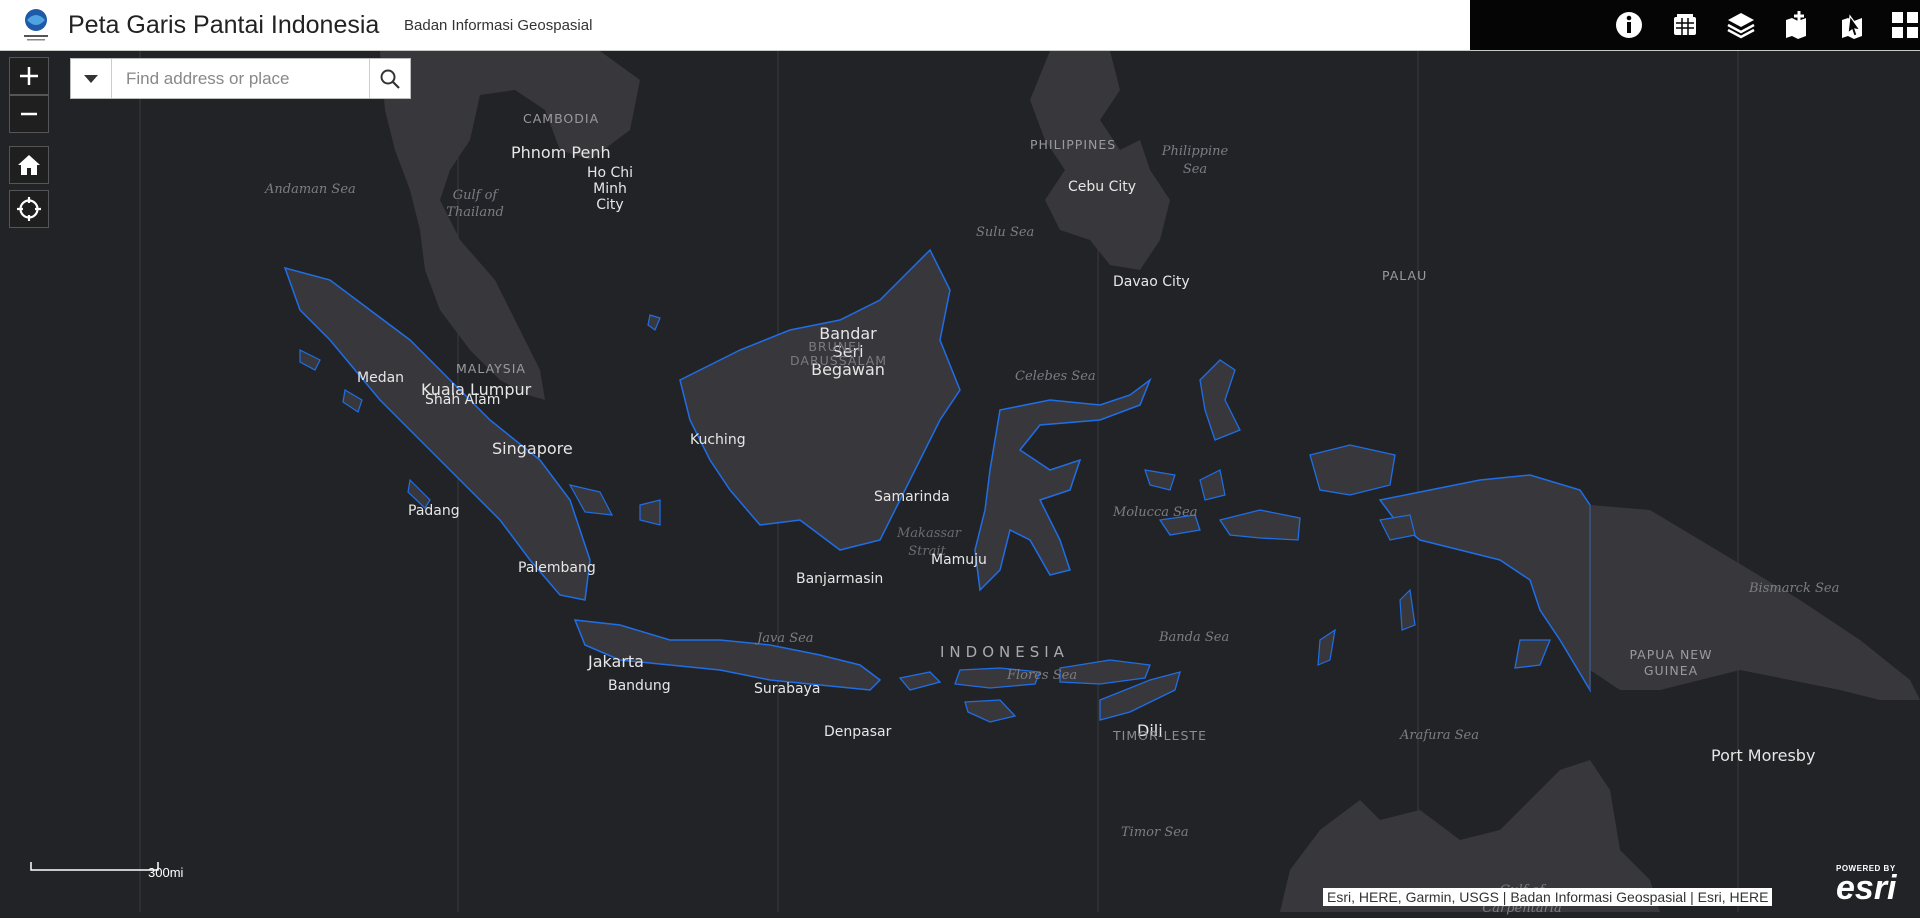 The image size is (1920, 918). What do you see at coordinates (1151, 282) in the screenshot?
I see `label-davao: Davao City` at bounding box center [1151, 282].